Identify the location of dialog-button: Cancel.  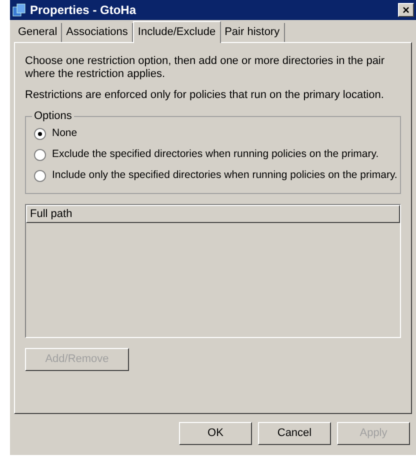
(294, 433).